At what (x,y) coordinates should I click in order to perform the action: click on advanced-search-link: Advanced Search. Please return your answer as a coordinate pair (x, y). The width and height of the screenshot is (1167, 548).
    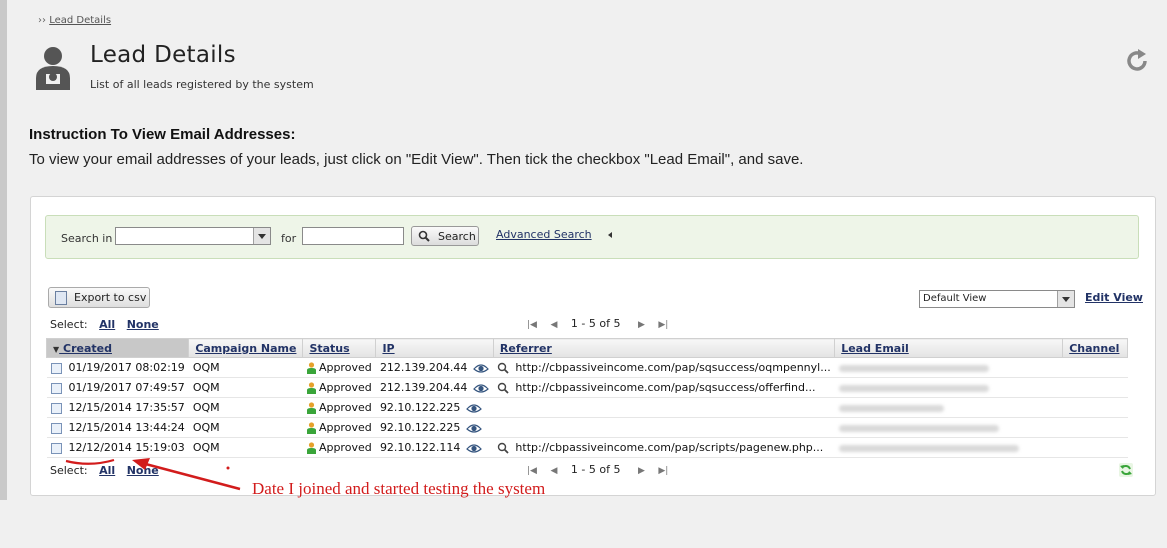
    Looking at the image, I should click on (544, 234).